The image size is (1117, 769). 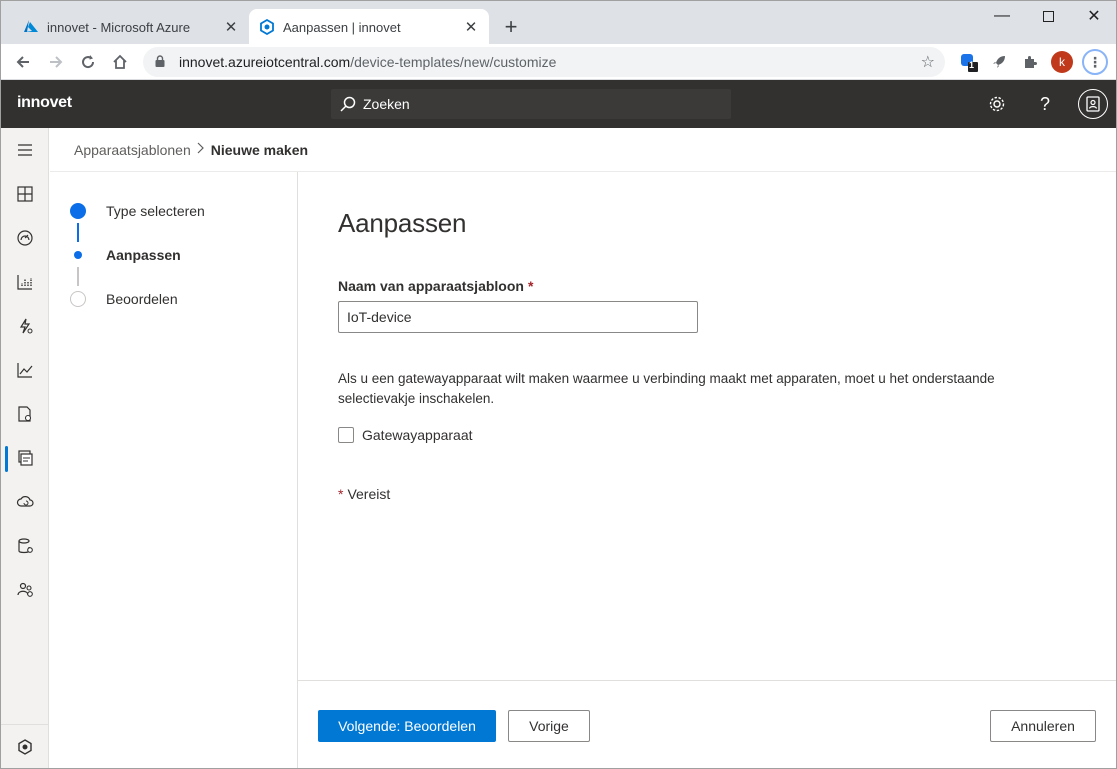 I want to click on browser-tab-iot-central: Aanpassen | innovet ✕, so click(x=369, y=27).